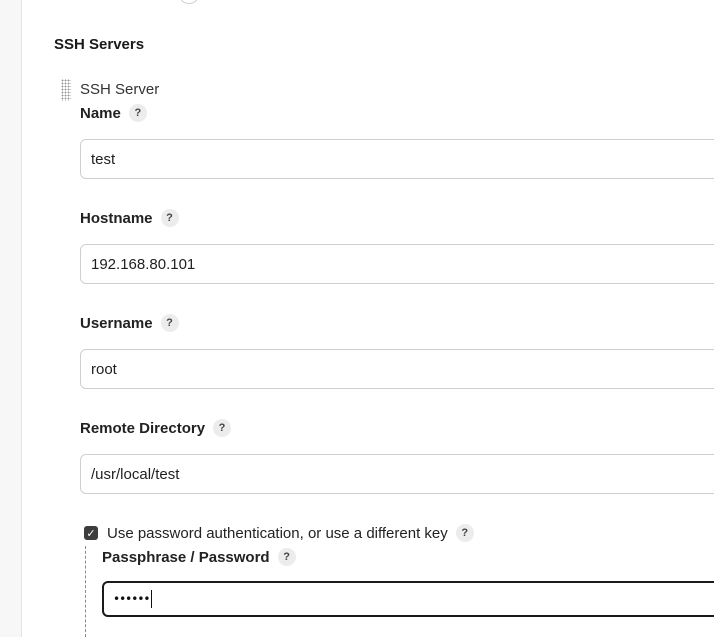 The image size is (714, 637). I want to click on checkbox-checked-icon: ✓, so click(91, 533).